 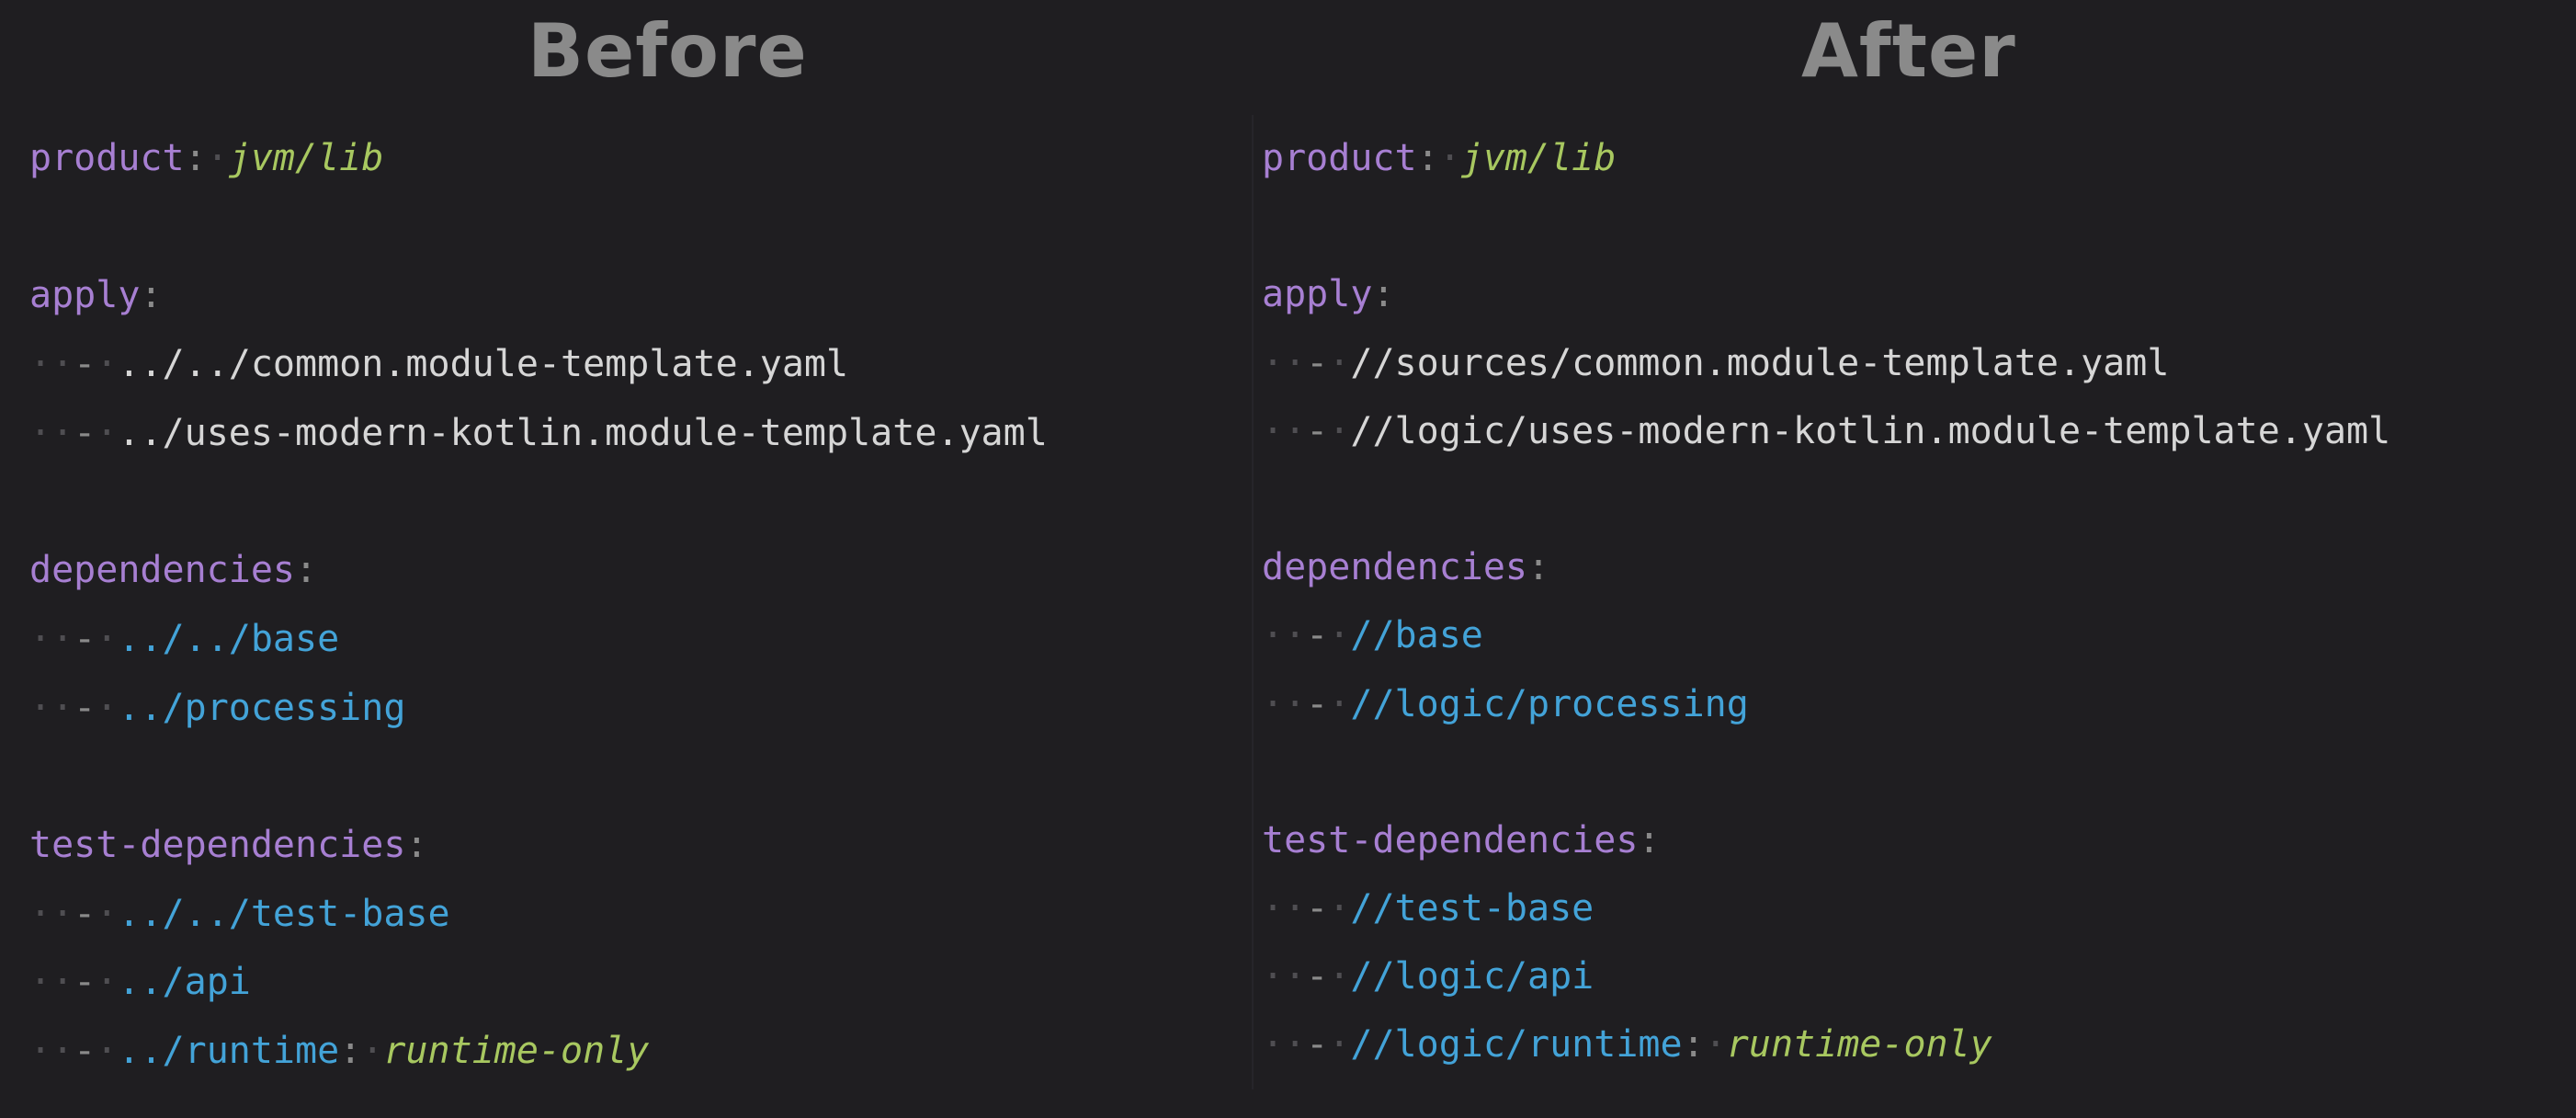 I want to click on dependency-path: ../../base, so click(x=229, y=638).